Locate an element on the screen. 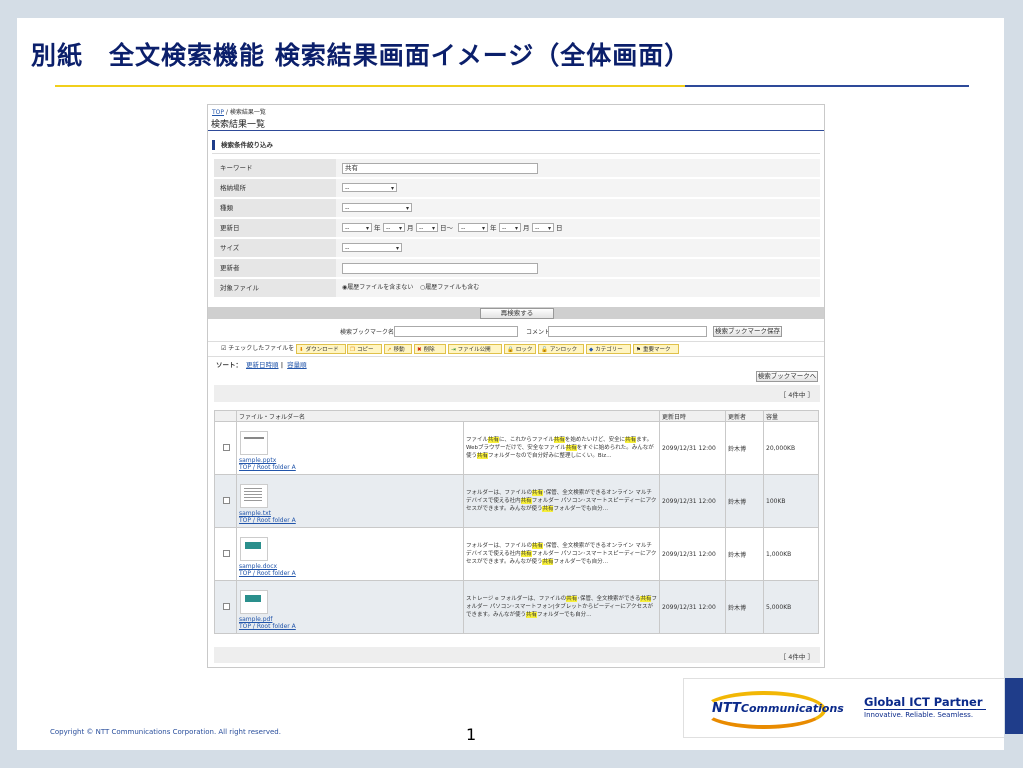 The height and width of the screenshot is (768, 1023). action-button-1: ❐ コピー is located at coordinates (364, 349).